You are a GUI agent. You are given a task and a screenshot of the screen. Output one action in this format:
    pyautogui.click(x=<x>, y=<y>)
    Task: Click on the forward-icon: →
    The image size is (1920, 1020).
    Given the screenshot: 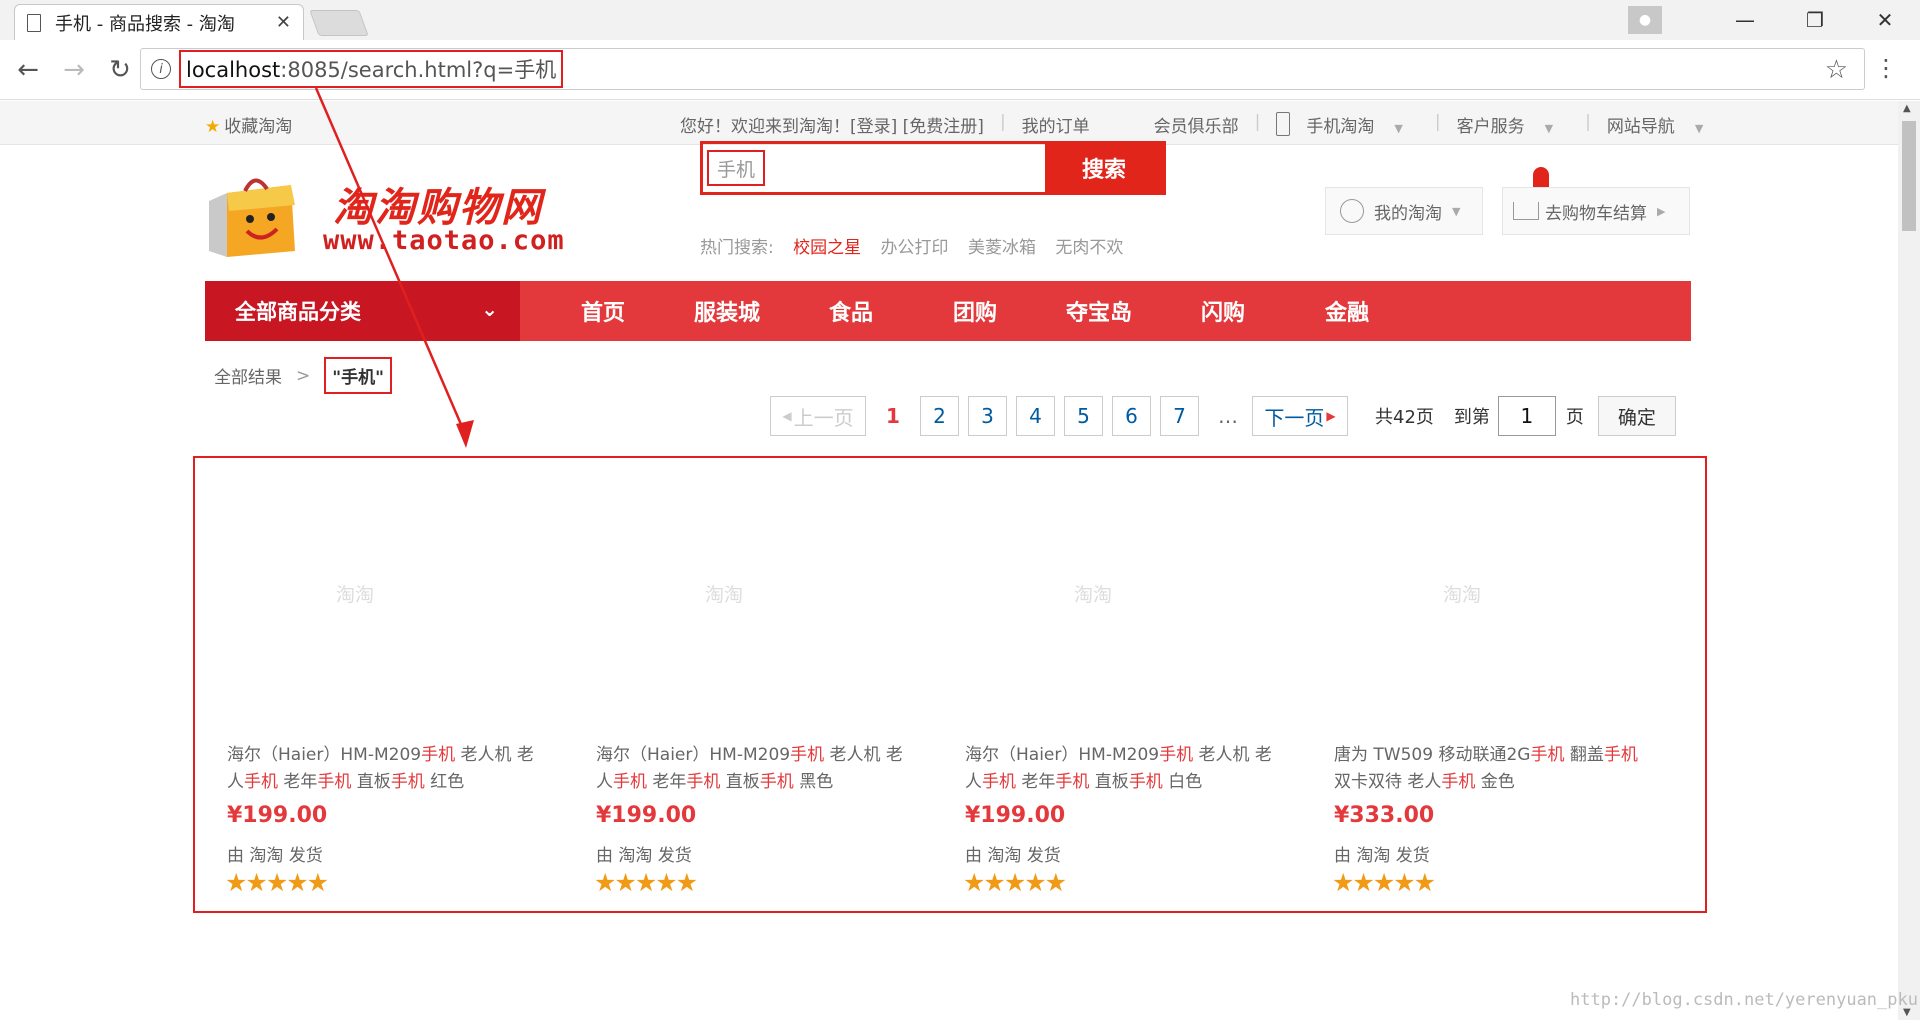 What is the action you would take?
    pyautogui.click(x=74, y=70)
    